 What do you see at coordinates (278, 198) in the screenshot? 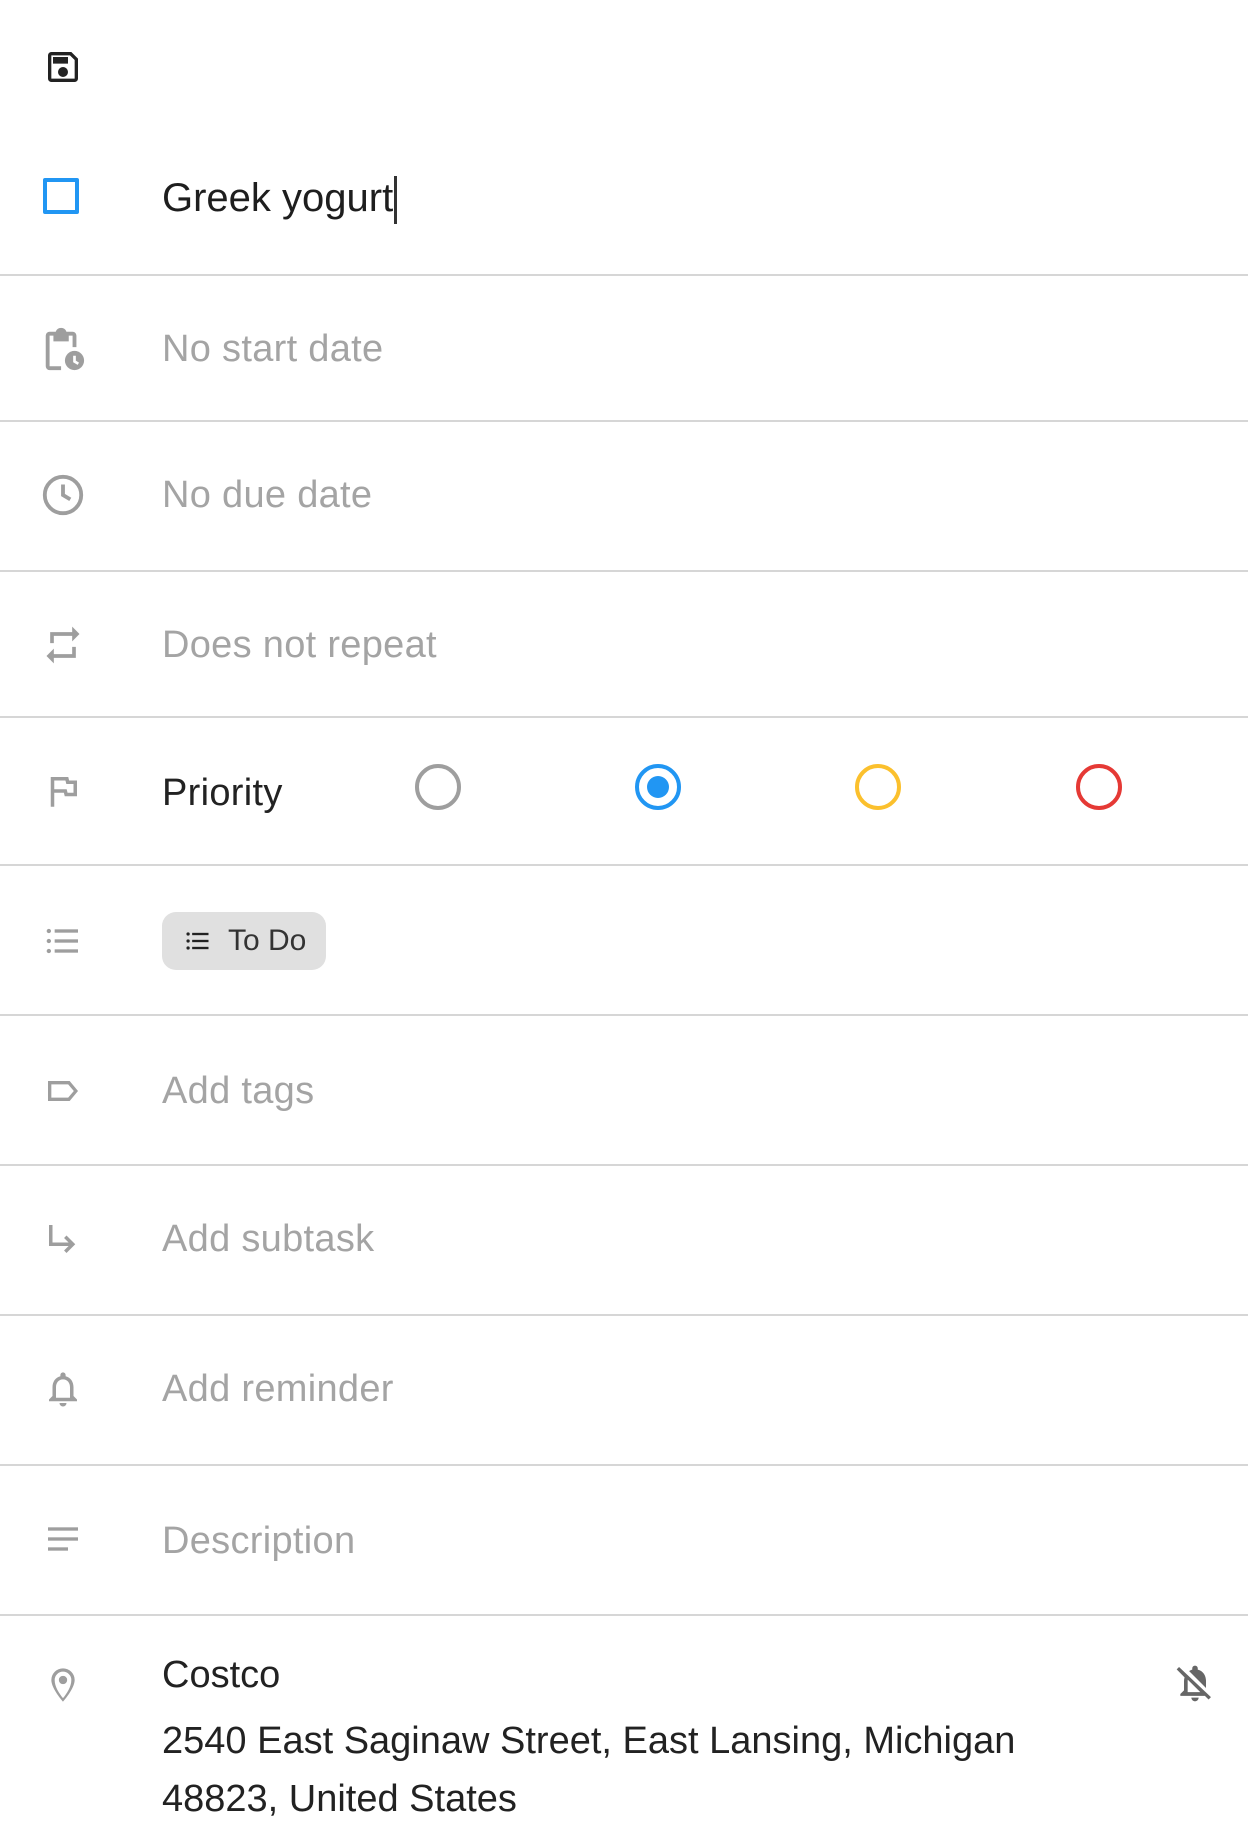
I see `title-text: Greek yogurt` at bounding box center [278, 198].